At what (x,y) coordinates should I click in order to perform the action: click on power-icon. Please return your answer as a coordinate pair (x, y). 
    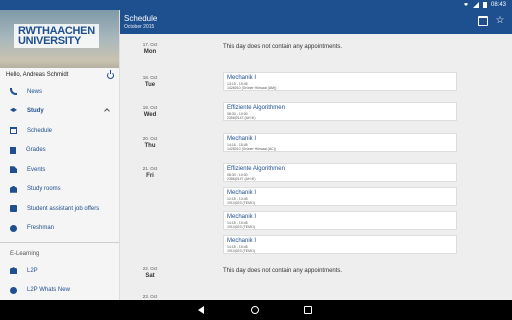
    Looking at the image, I should click on (110, 74).